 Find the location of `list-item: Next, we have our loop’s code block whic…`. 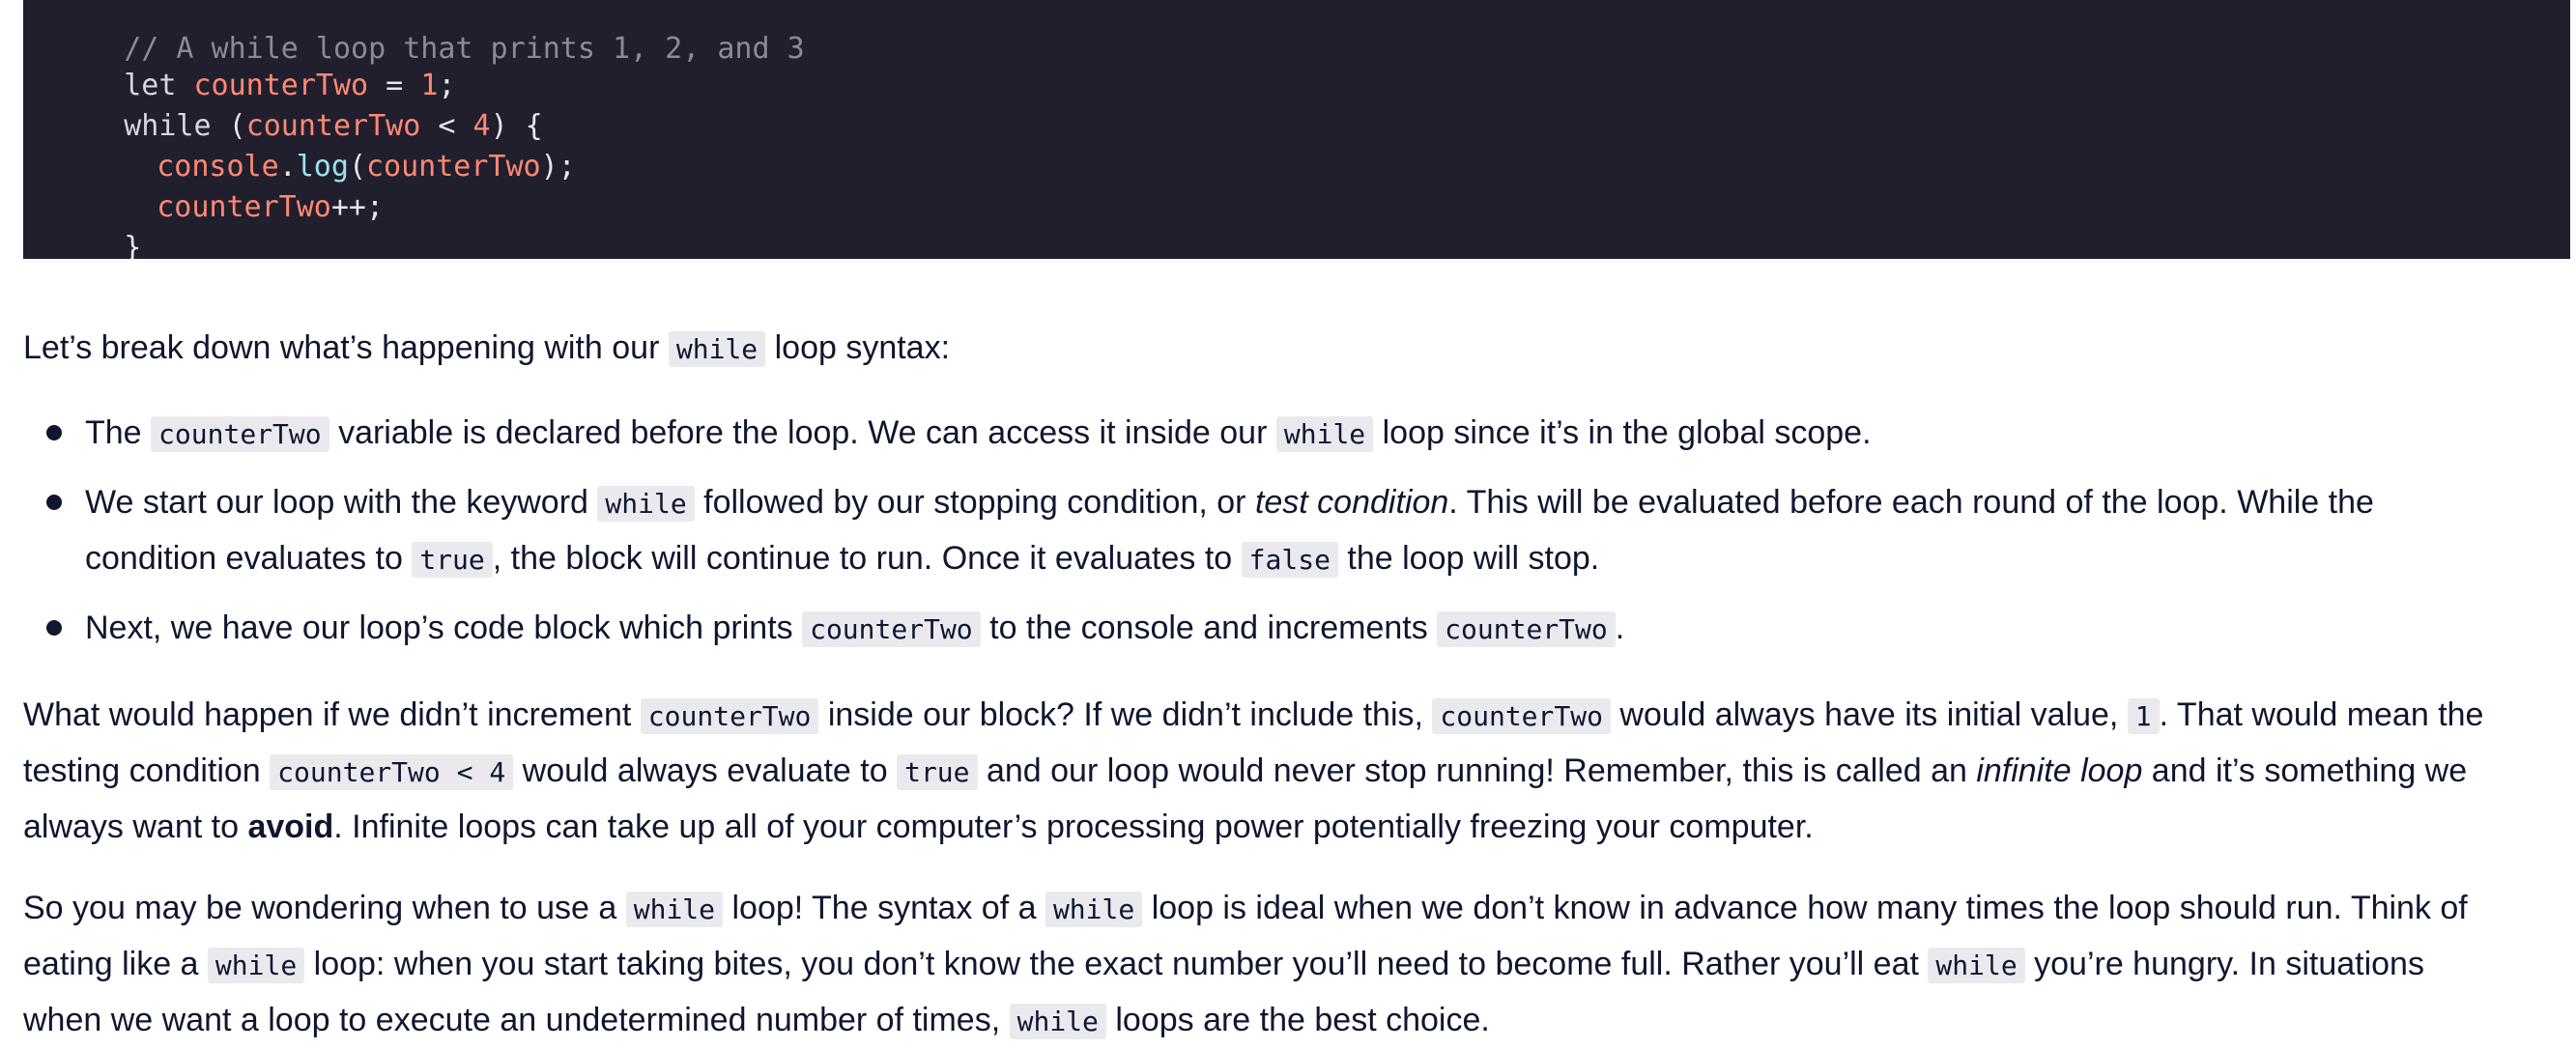

list-item: Next, we have our loop’s code block whic… is located at coordinates (824, 629).